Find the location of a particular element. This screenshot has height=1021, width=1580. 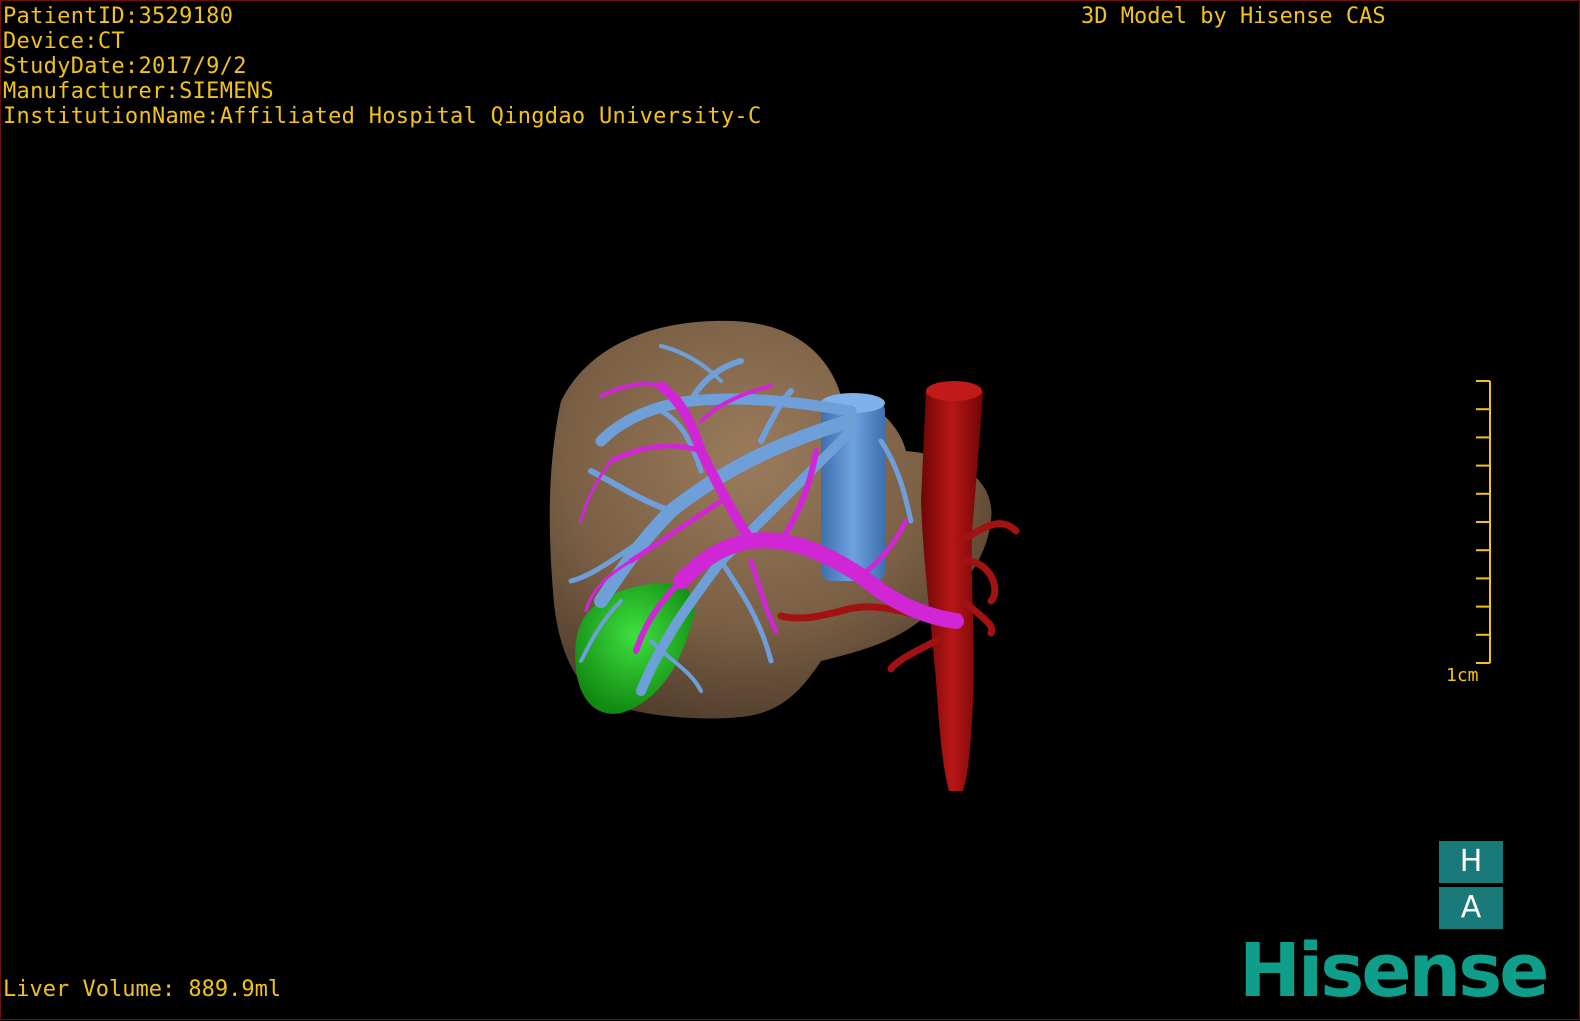

orientation-marker-a: A is located at coordinates (1471, 908).